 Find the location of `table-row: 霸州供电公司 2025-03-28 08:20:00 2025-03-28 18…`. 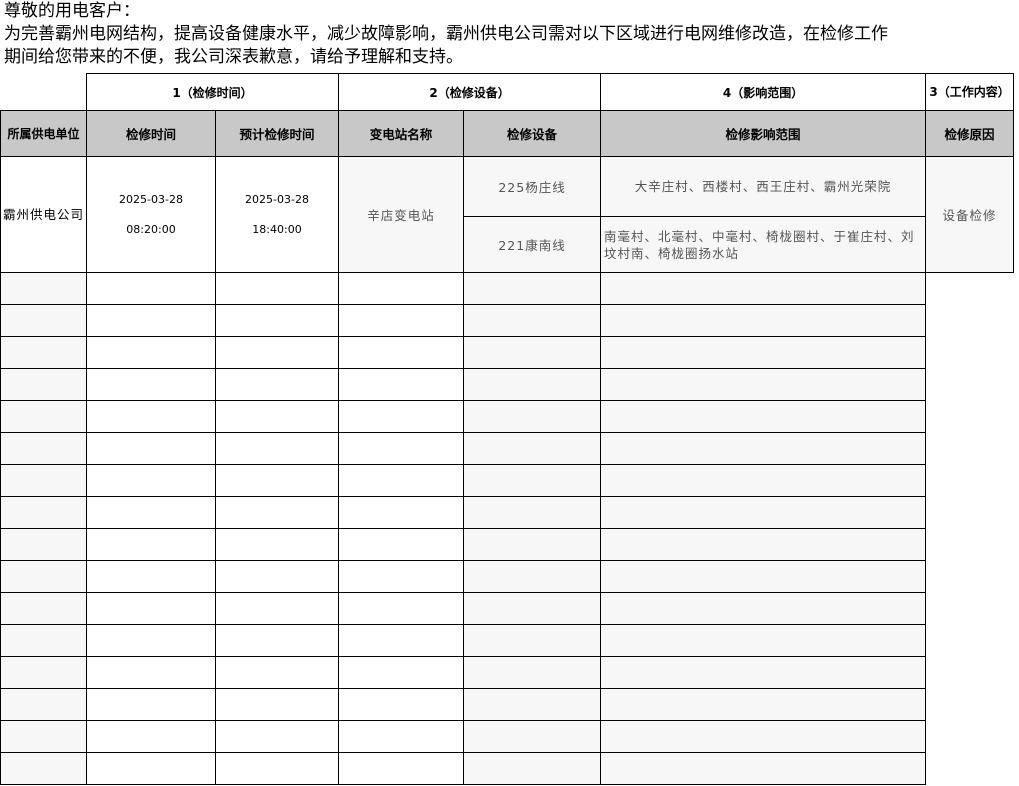

table-row: 霸州供电公司 2025-03-28 08:20:00 2025-03-28 18… is located at coordinates (507, 214).